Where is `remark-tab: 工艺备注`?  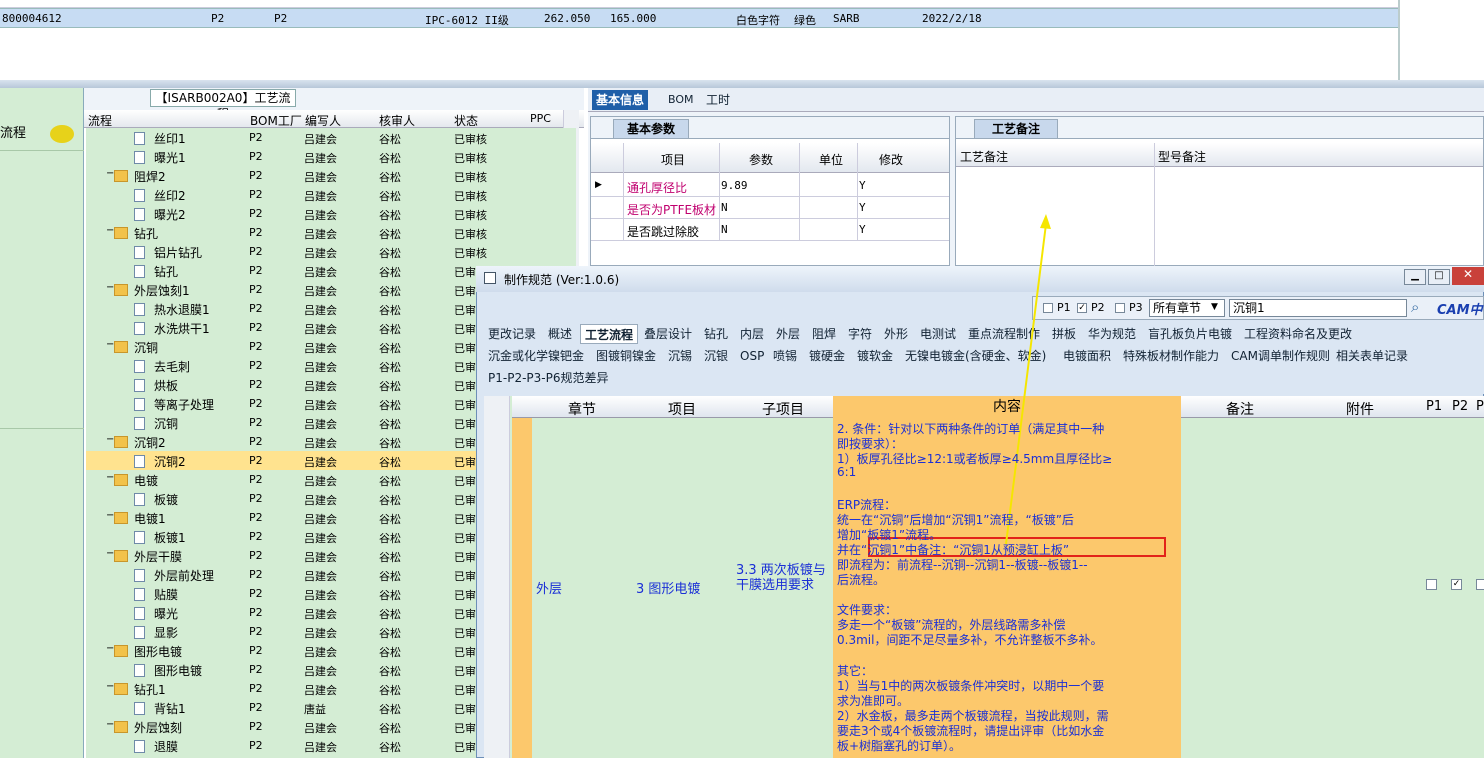 remark-tab: 工艺备注 is located at coordinates (1016, 129).